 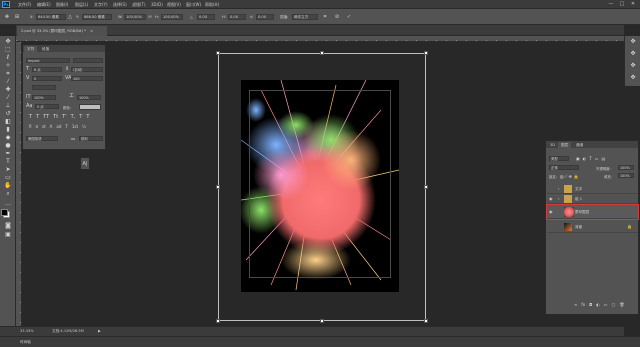 I want to click on brush-tool-icon: ⁄, so click(x=8, y=97).